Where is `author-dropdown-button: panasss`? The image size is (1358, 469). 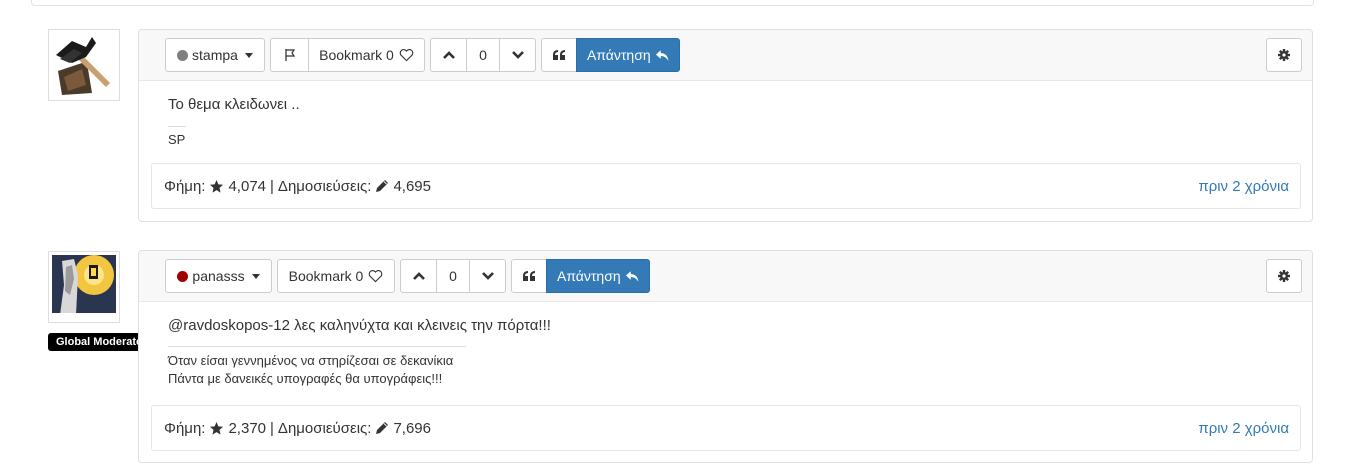
author-dropdown-button: panasss is located at coordinates (218, 276).